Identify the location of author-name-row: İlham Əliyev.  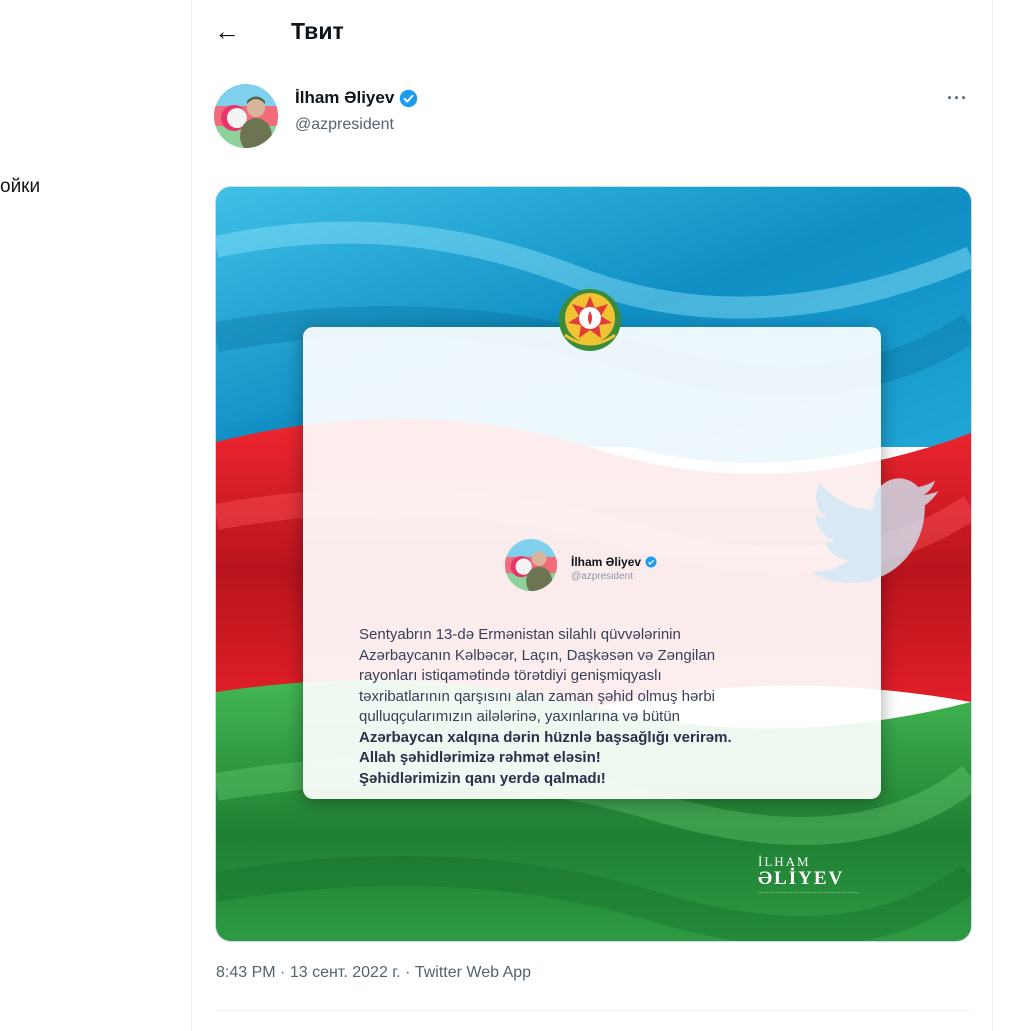
(356, 98).